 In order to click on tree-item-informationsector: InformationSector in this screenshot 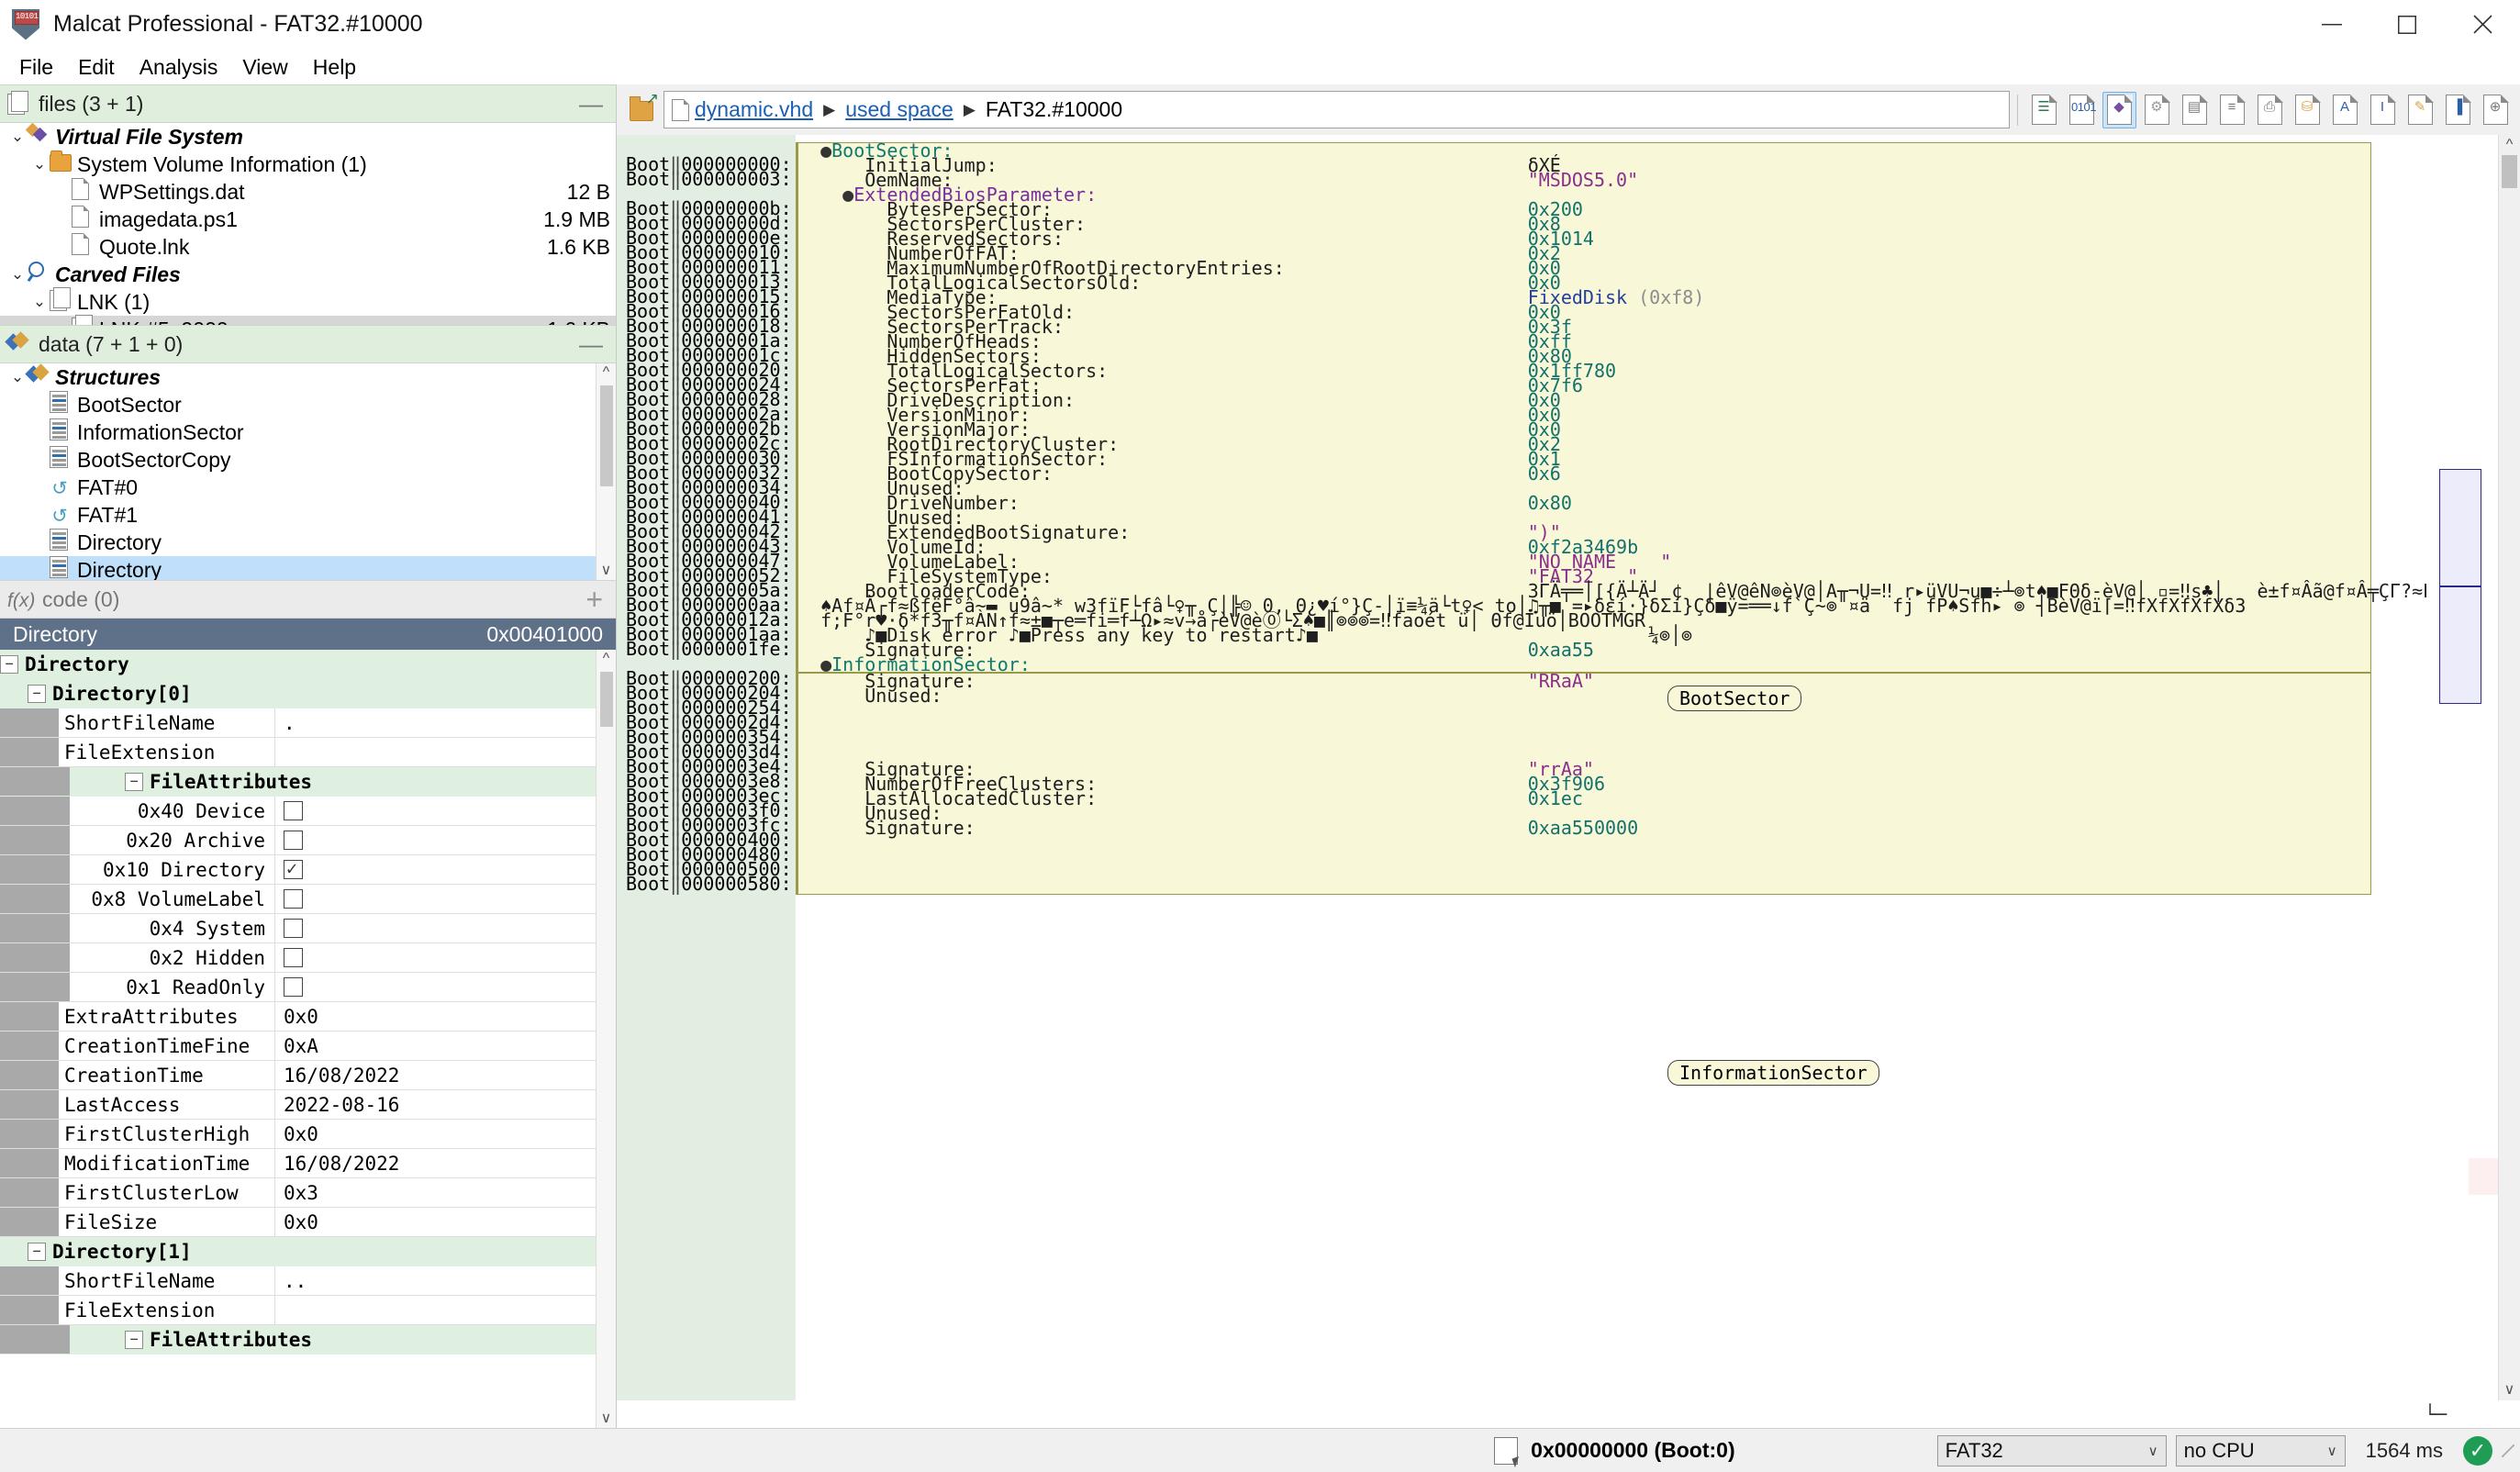, I will do `click(298, 432)`.